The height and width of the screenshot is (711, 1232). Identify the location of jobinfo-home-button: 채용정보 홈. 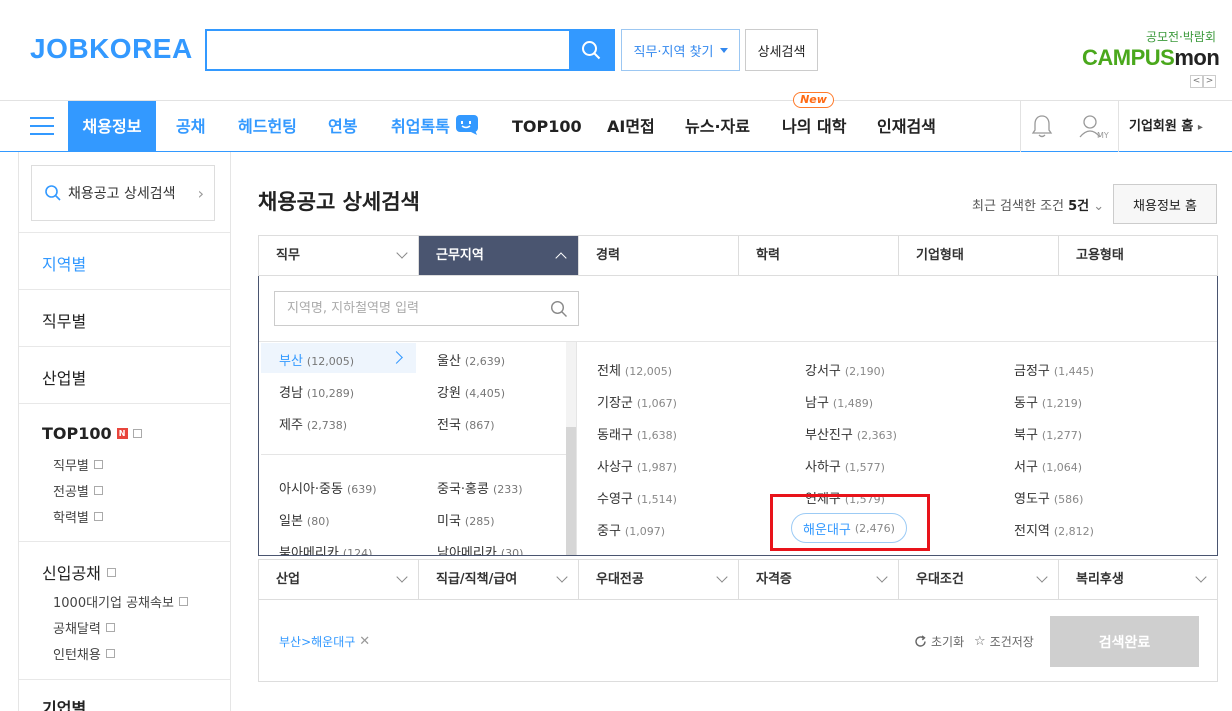
(1165, 204).